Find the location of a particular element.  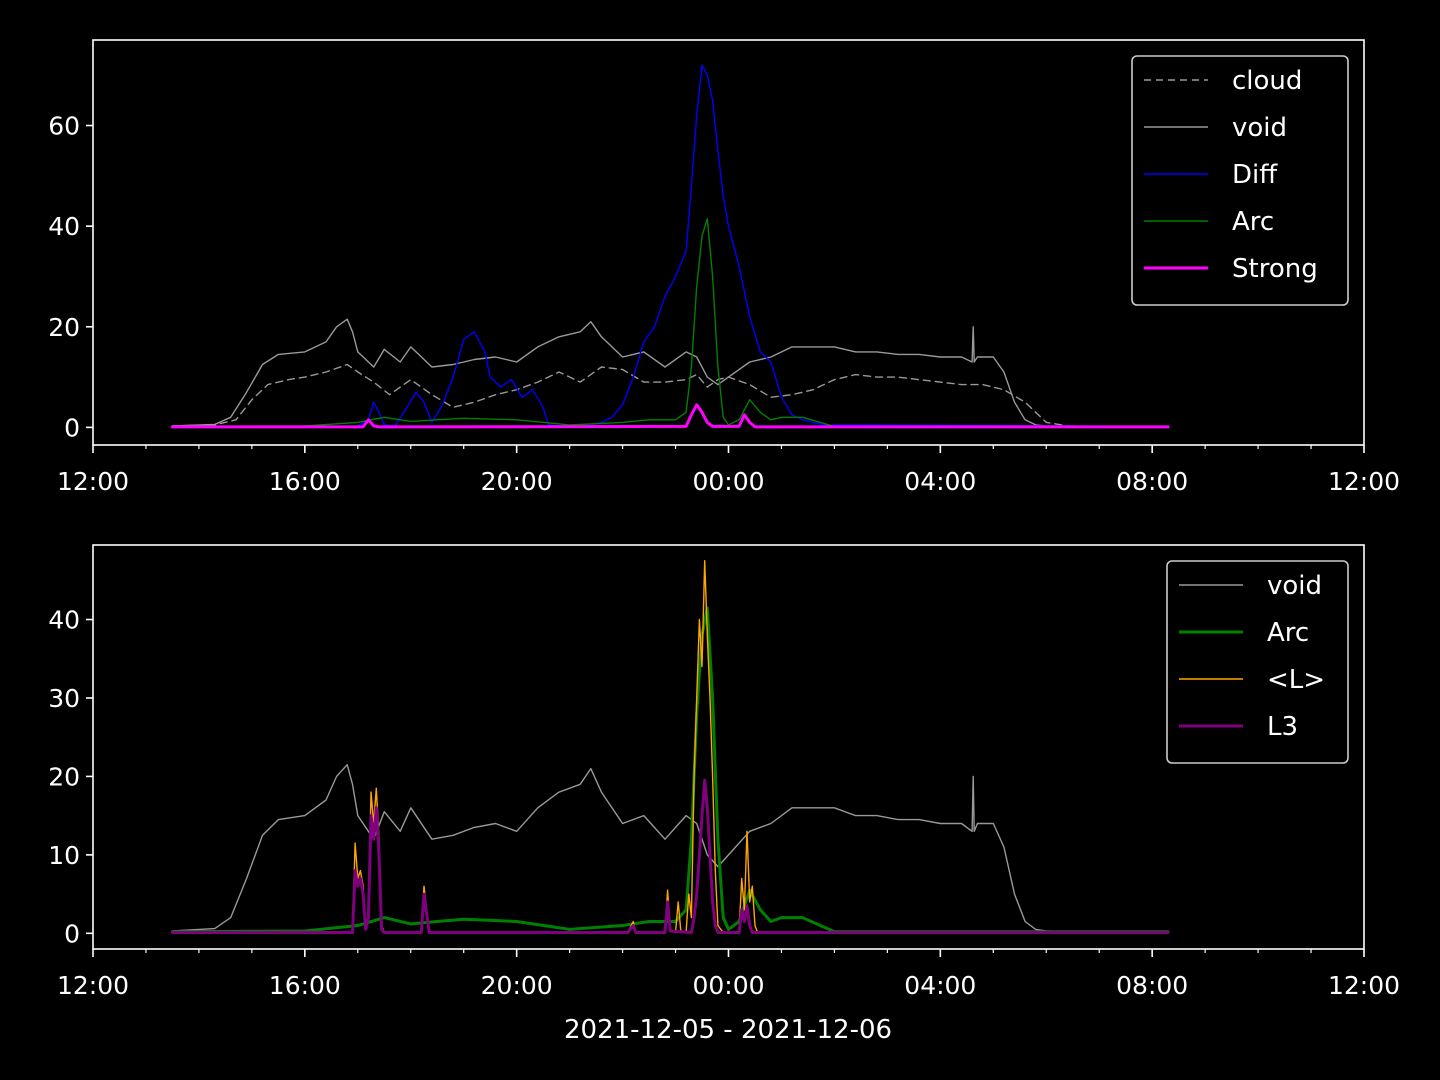

legend-label: cloud is located at coordinates (1267, 81).